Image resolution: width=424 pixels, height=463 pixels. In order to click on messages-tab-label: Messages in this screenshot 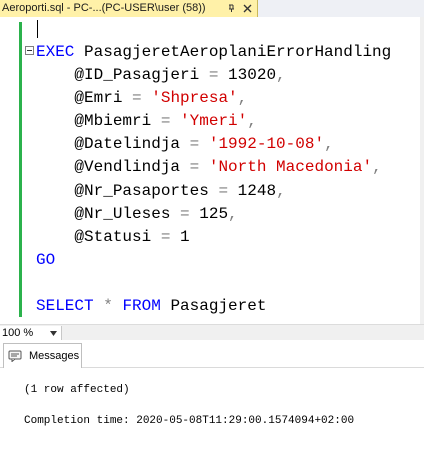, I will do `click(54, 356)`.